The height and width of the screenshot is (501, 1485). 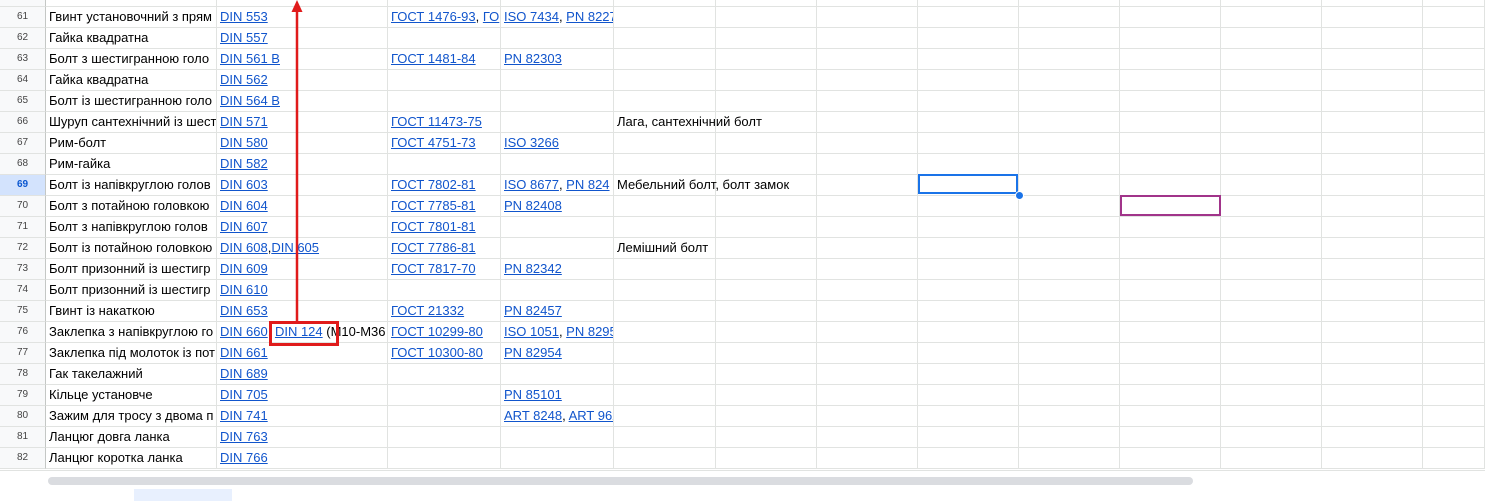 I want to click on gost-cell: ГОСТ 10299-80, so click(x=444, y=332).